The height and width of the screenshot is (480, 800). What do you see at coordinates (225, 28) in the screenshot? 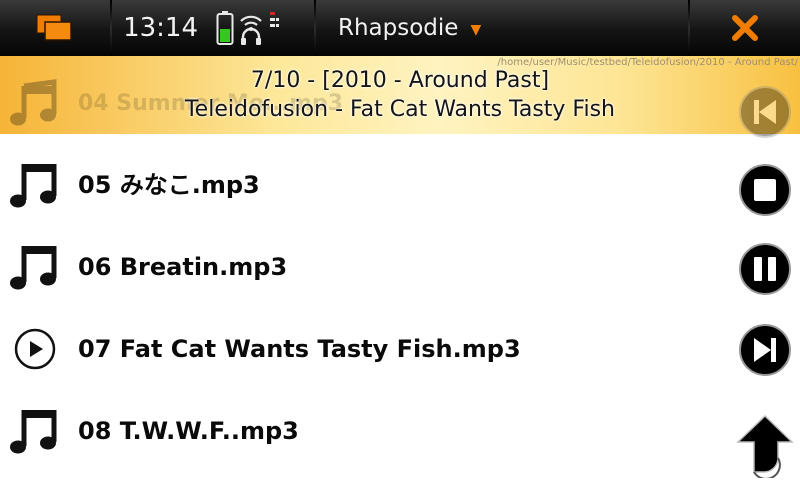
I see `battery-icon` at bounding box center [225, 28].